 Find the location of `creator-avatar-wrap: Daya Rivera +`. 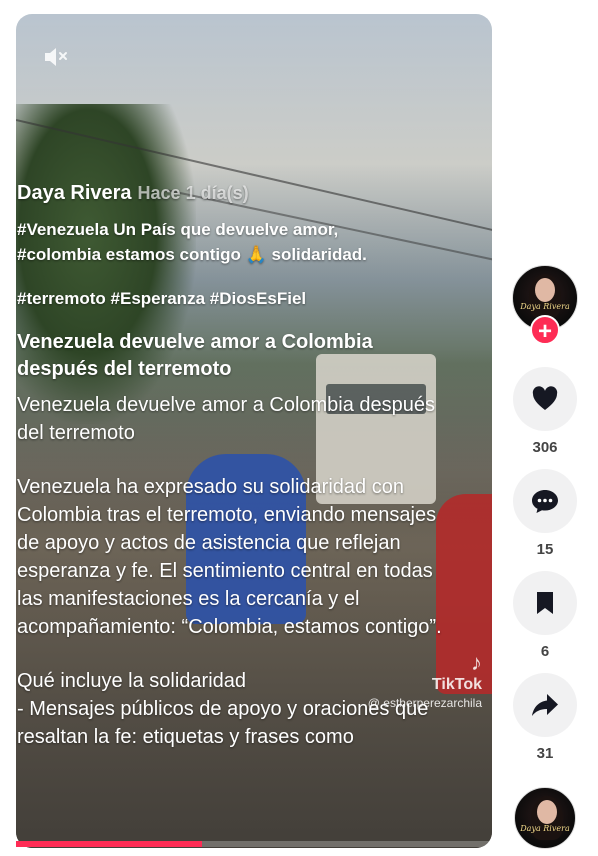

creator-avatar-wrap: Daya Rivera + is located at coordinates (545, 310).